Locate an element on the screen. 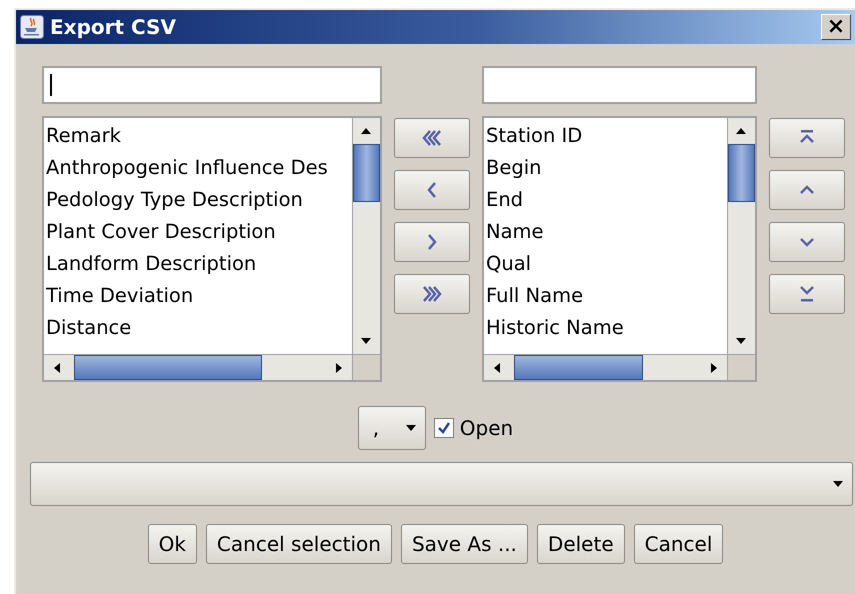 The height and width of the screenshot is (594, 855). list-item: Full Name is located at coordinates (606, 296).